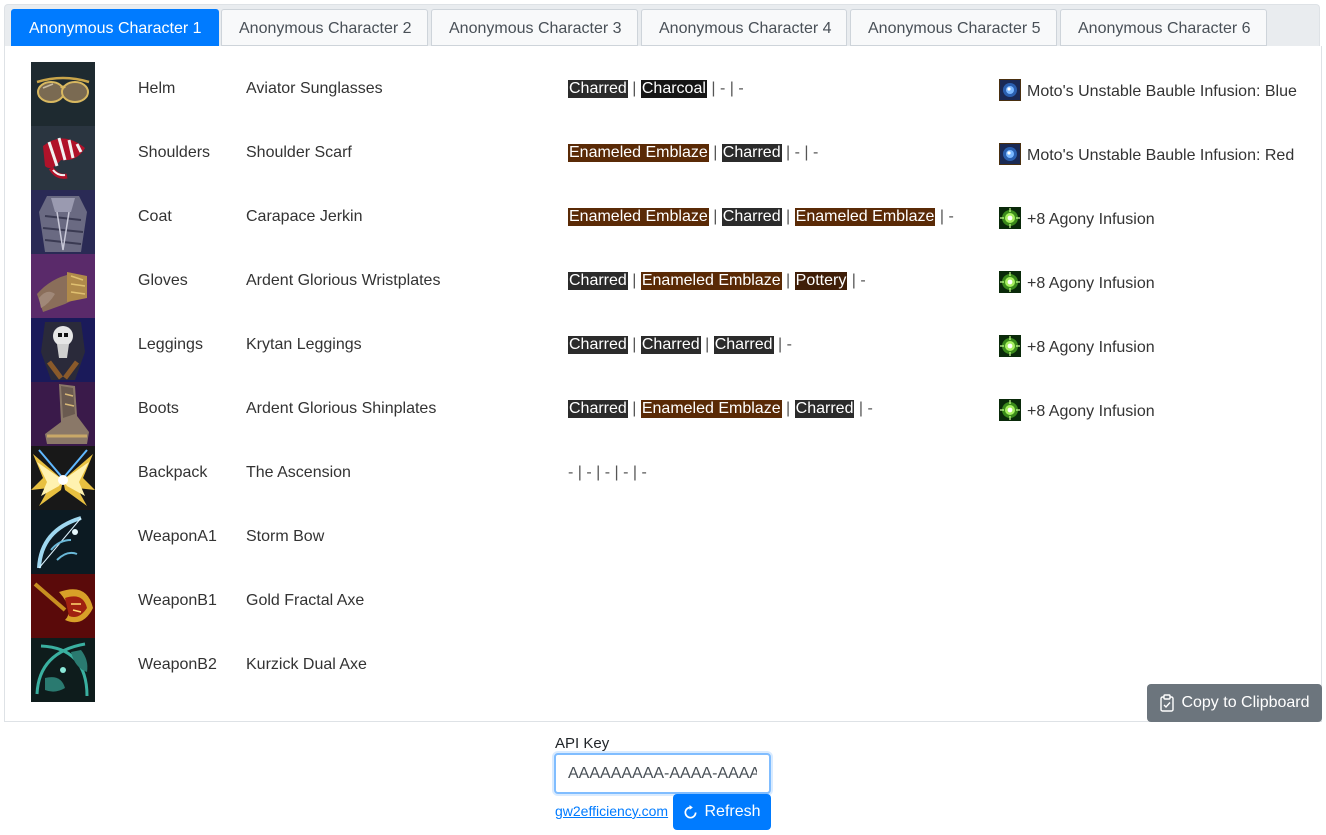  I want to click on shoulder-scarf-icon, so click(63, 158).